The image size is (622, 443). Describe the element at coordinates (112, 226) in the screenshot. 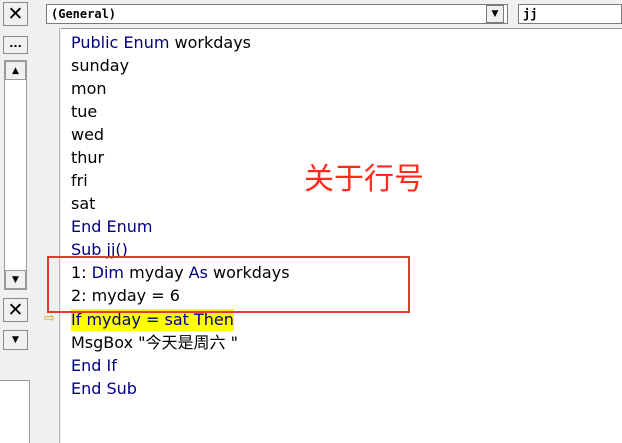

I see `code-line: End Enum` at that location.